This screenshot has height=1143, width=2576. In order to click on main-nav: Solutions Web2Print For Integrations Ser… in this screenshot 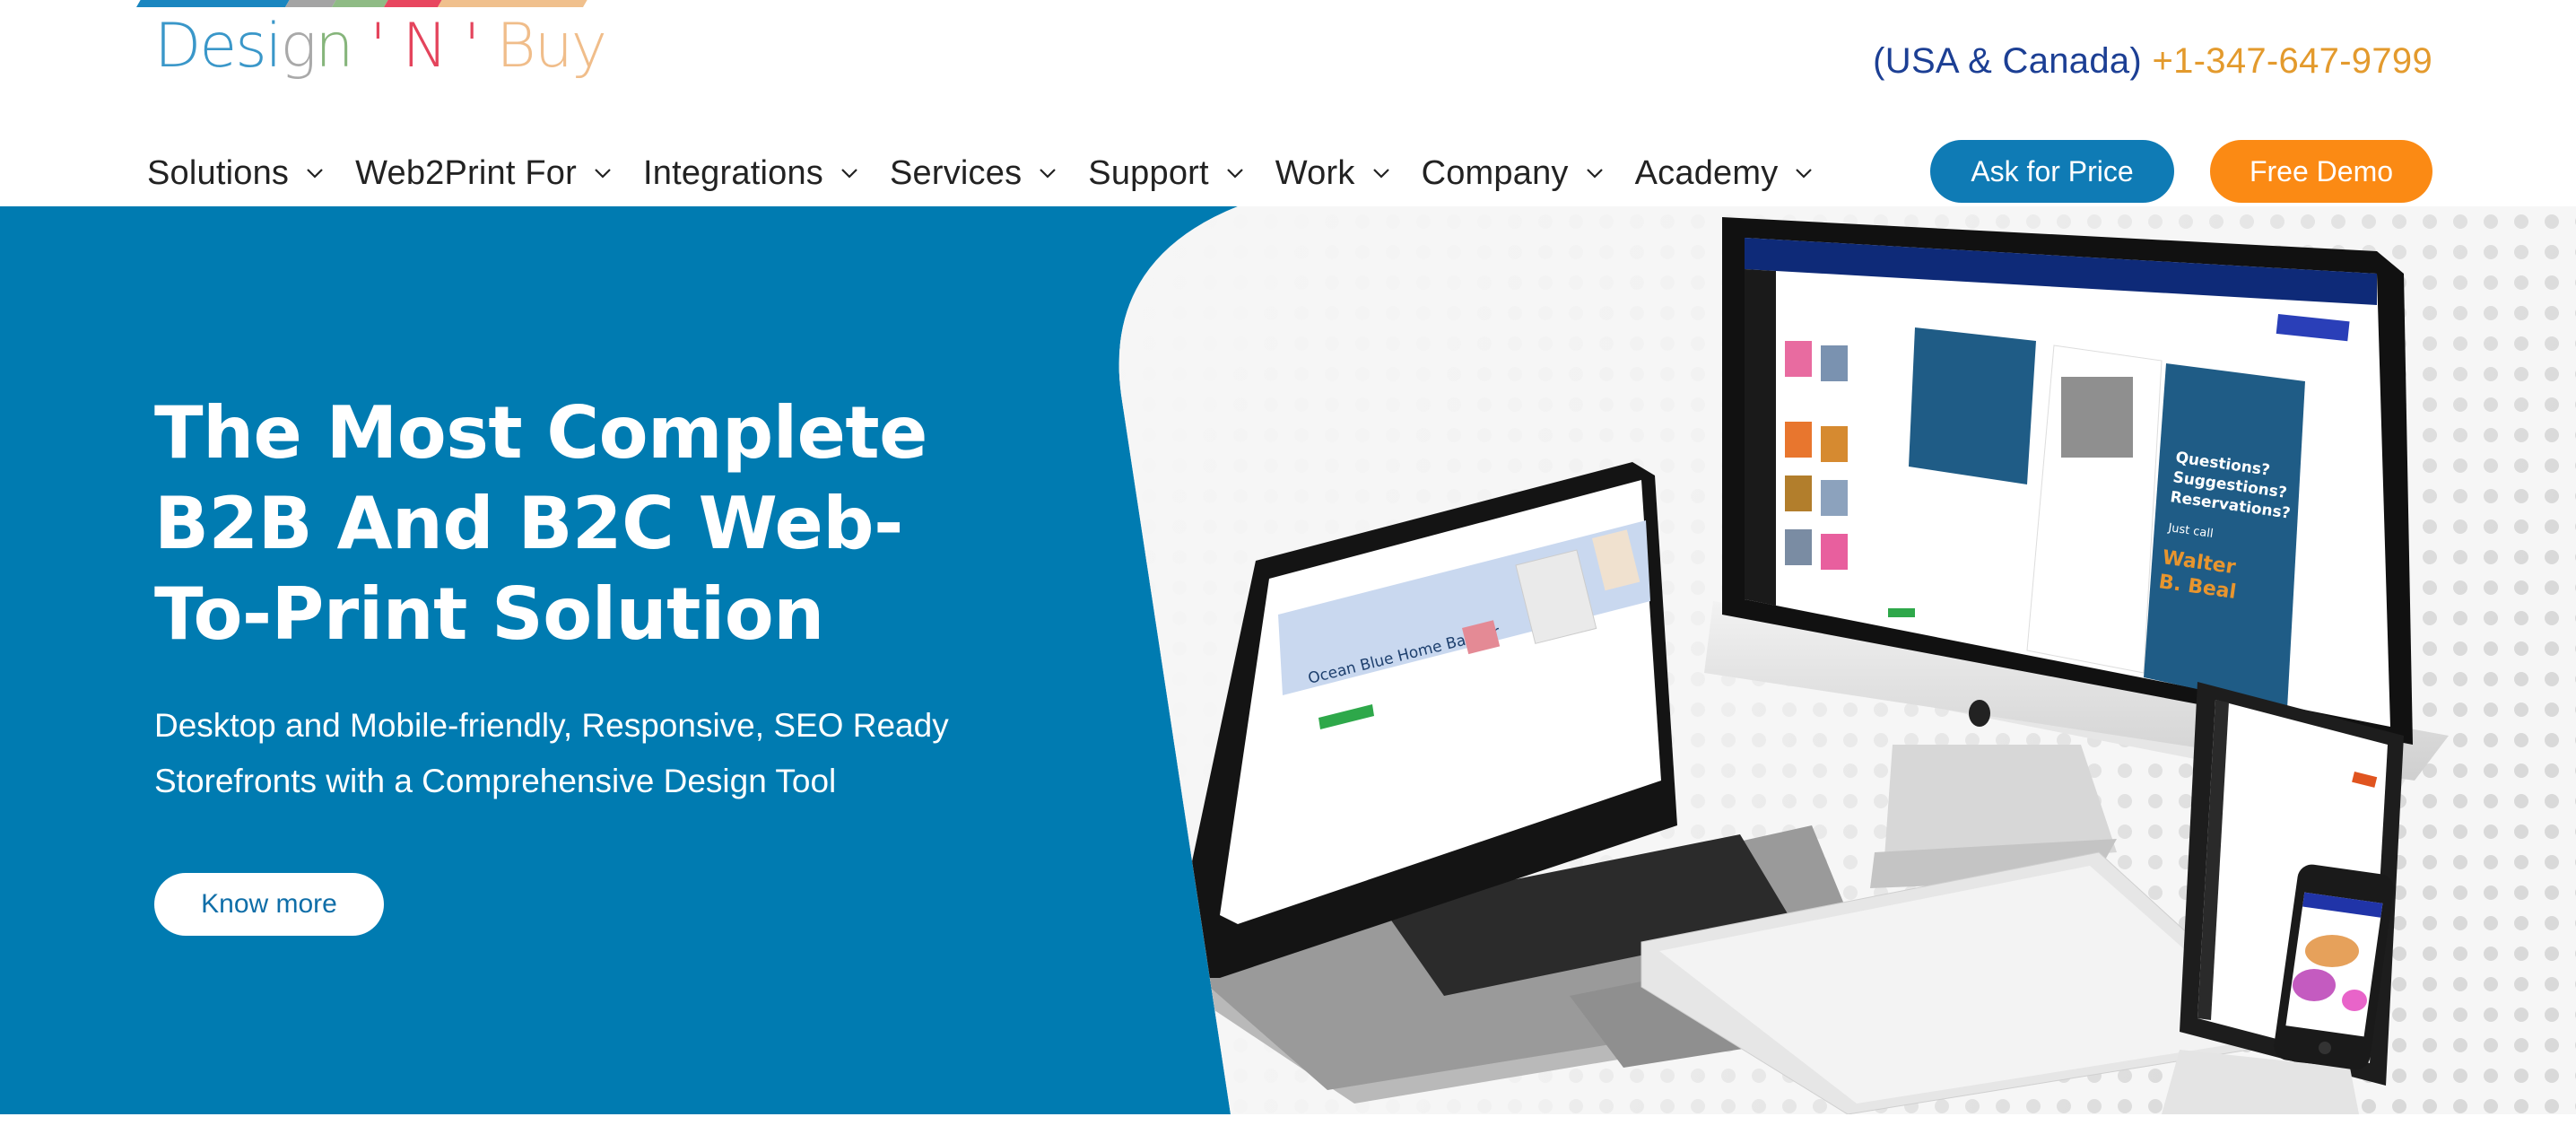, I will do `click(995, 173)`.